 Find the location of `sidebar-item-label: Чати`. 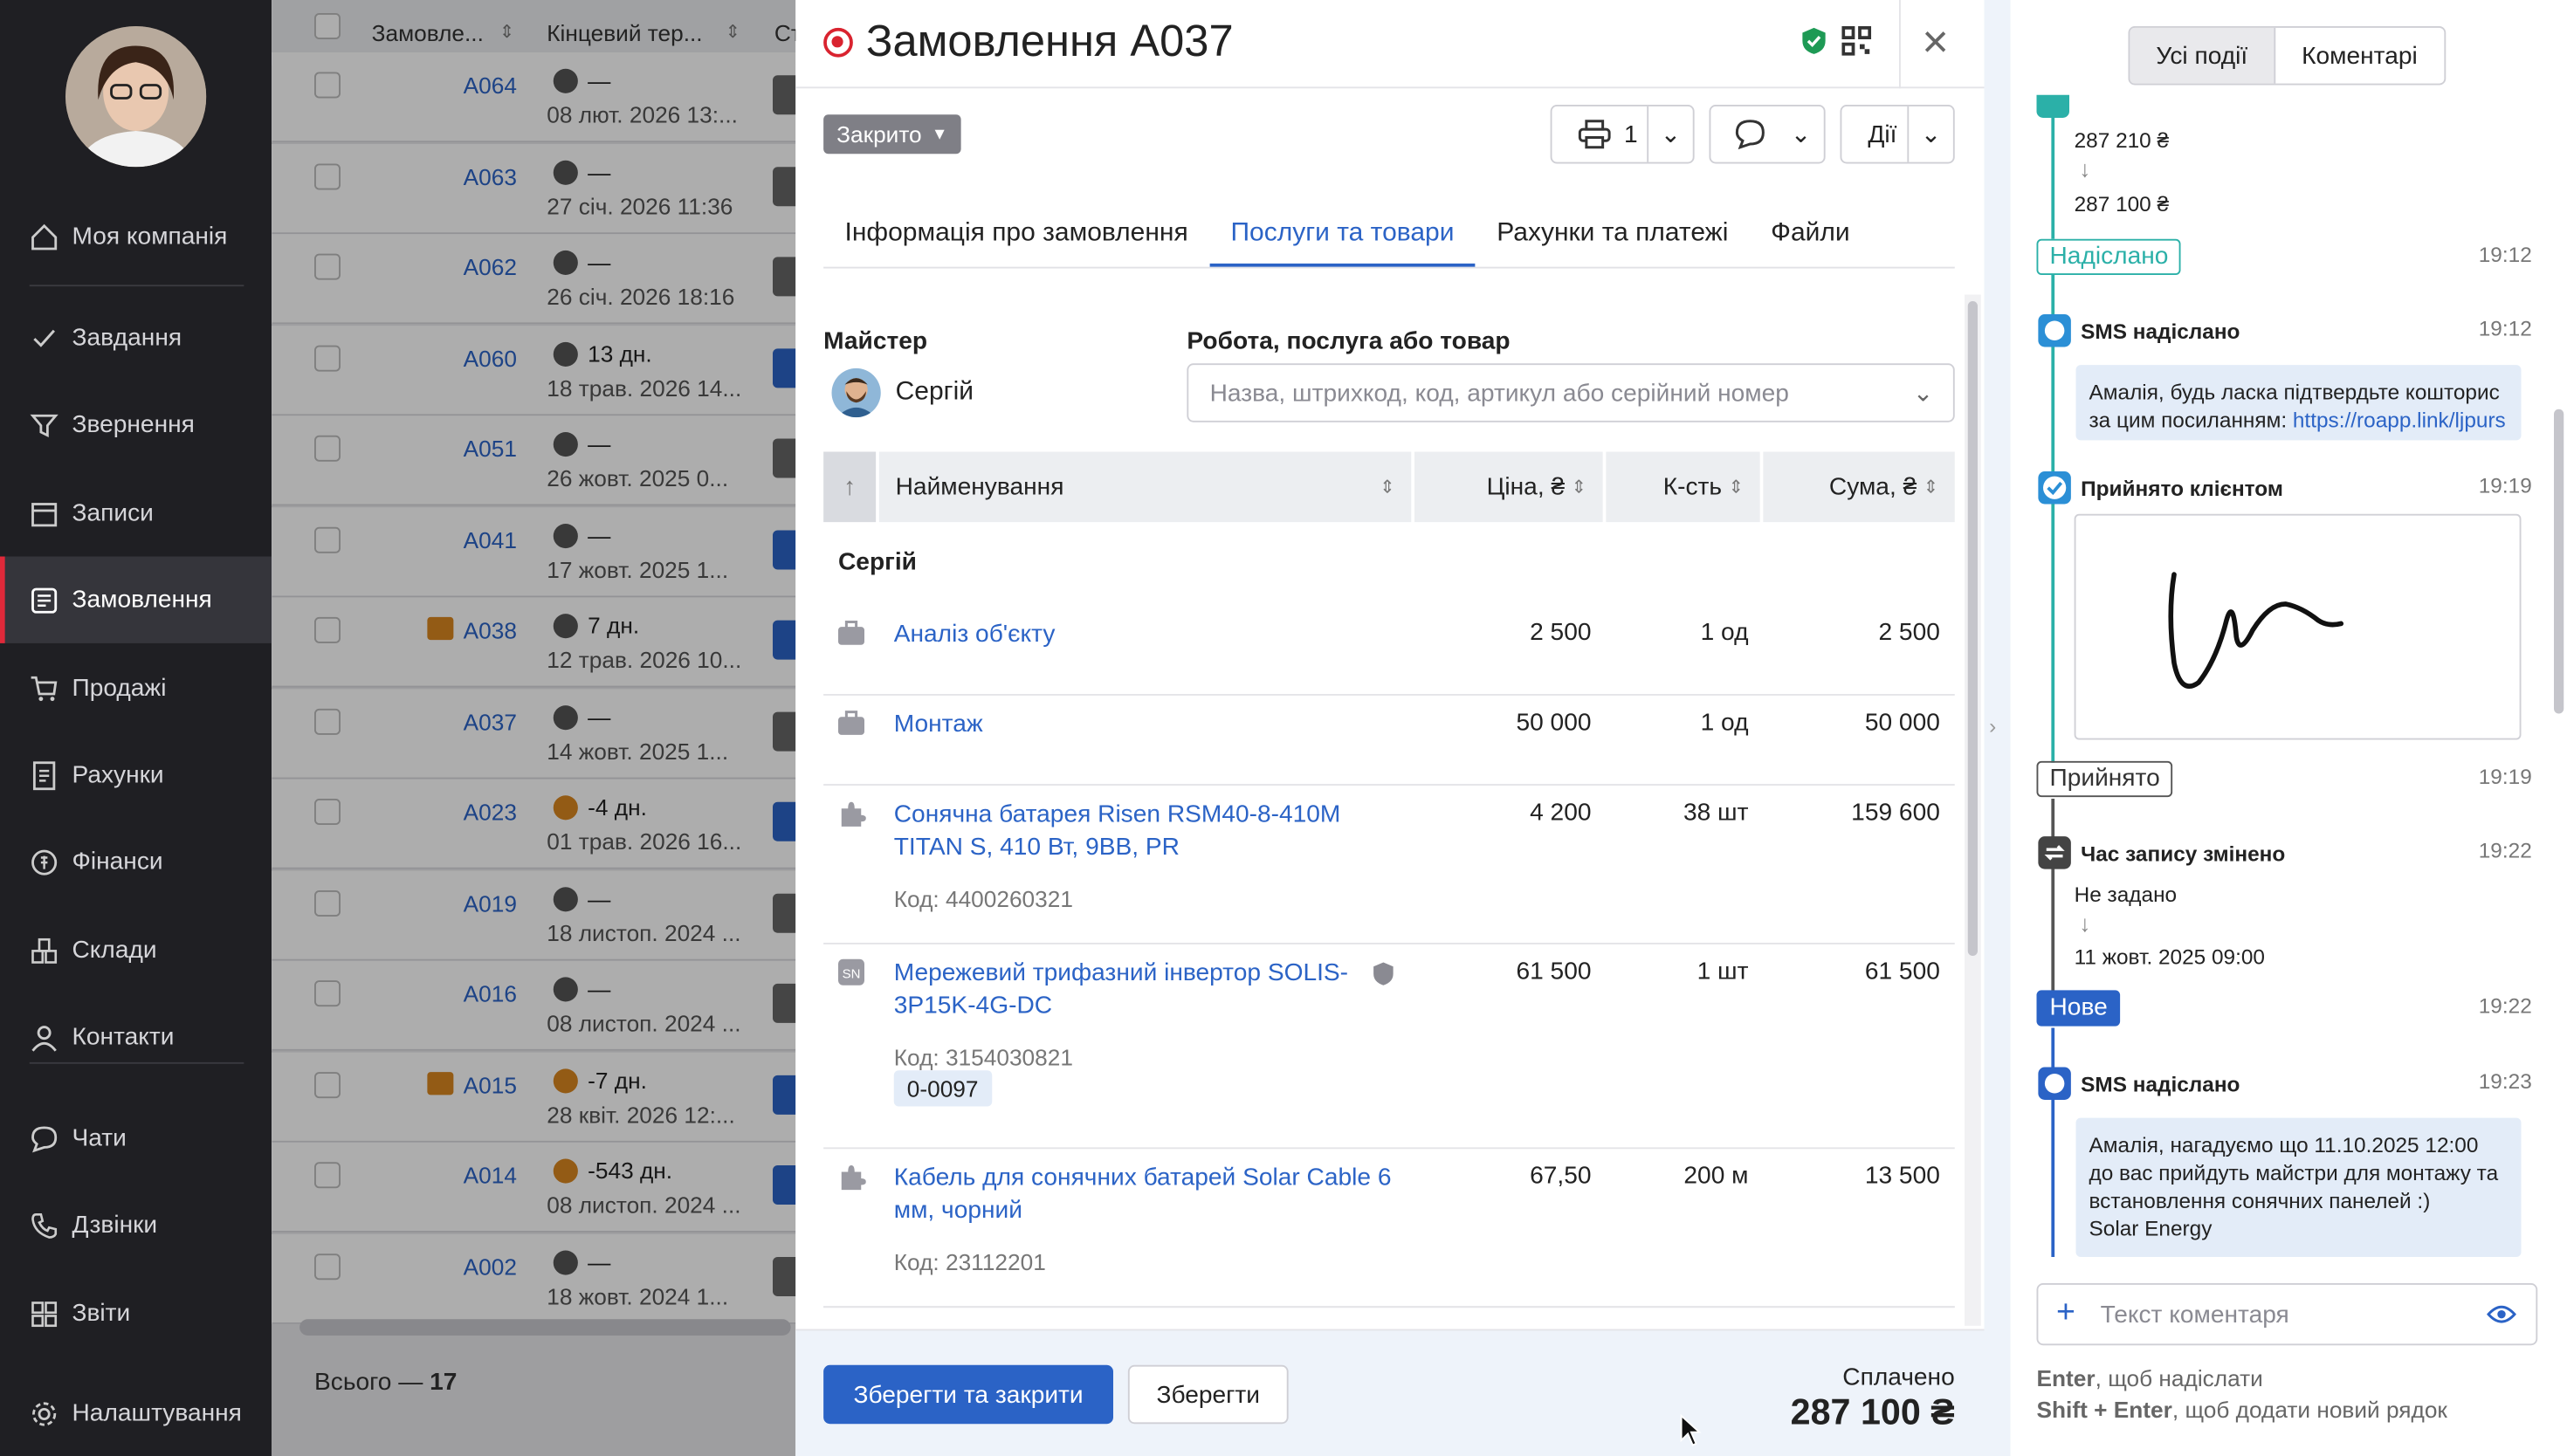

sidebar-item-label: Чати is located at coordinates (99, 1138).